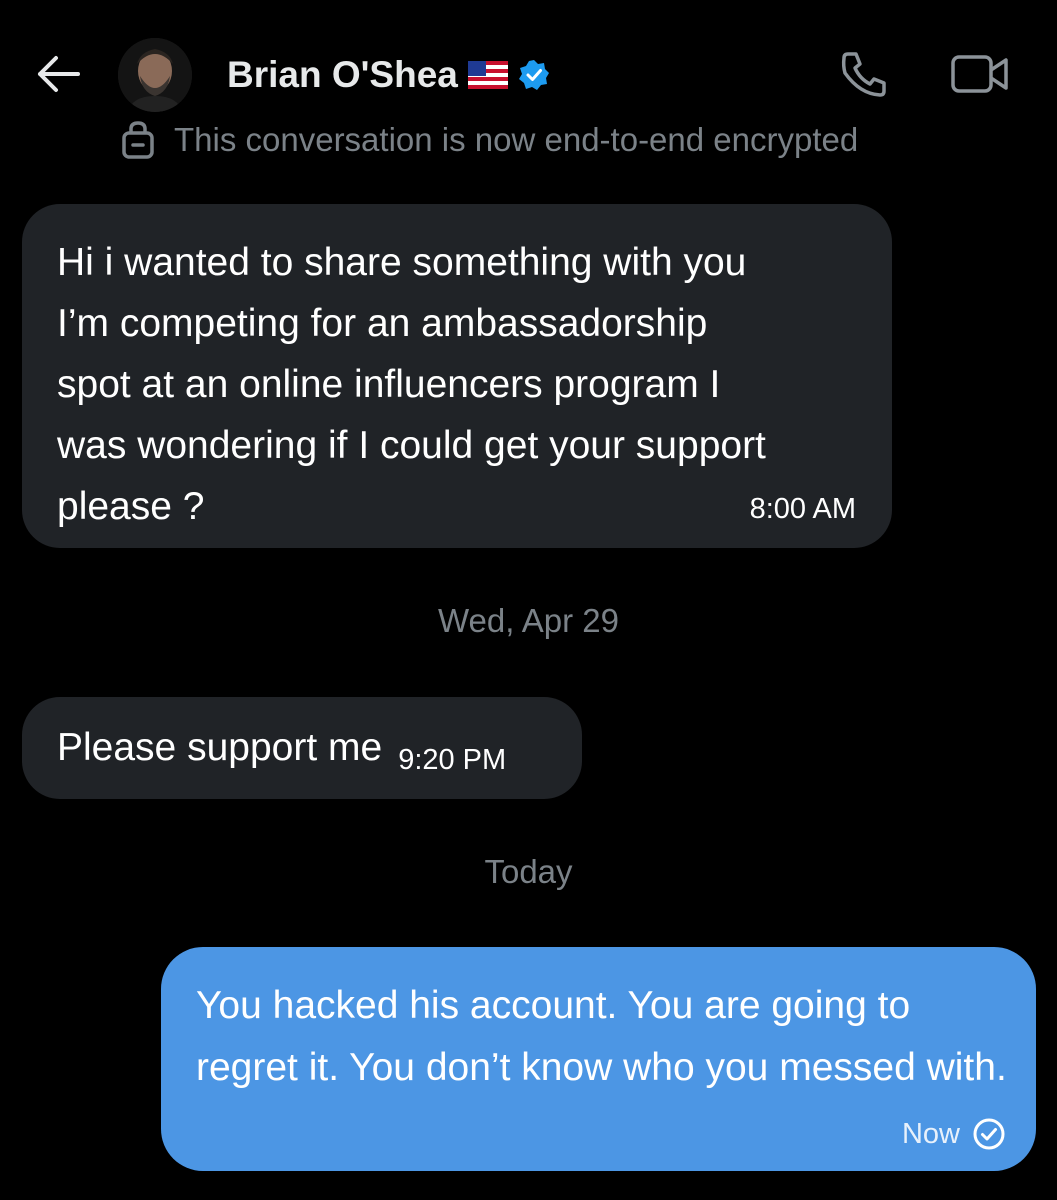 The image size is (1057, 1200). I want to click on message-timestamp: Now, so click(930, 1133).